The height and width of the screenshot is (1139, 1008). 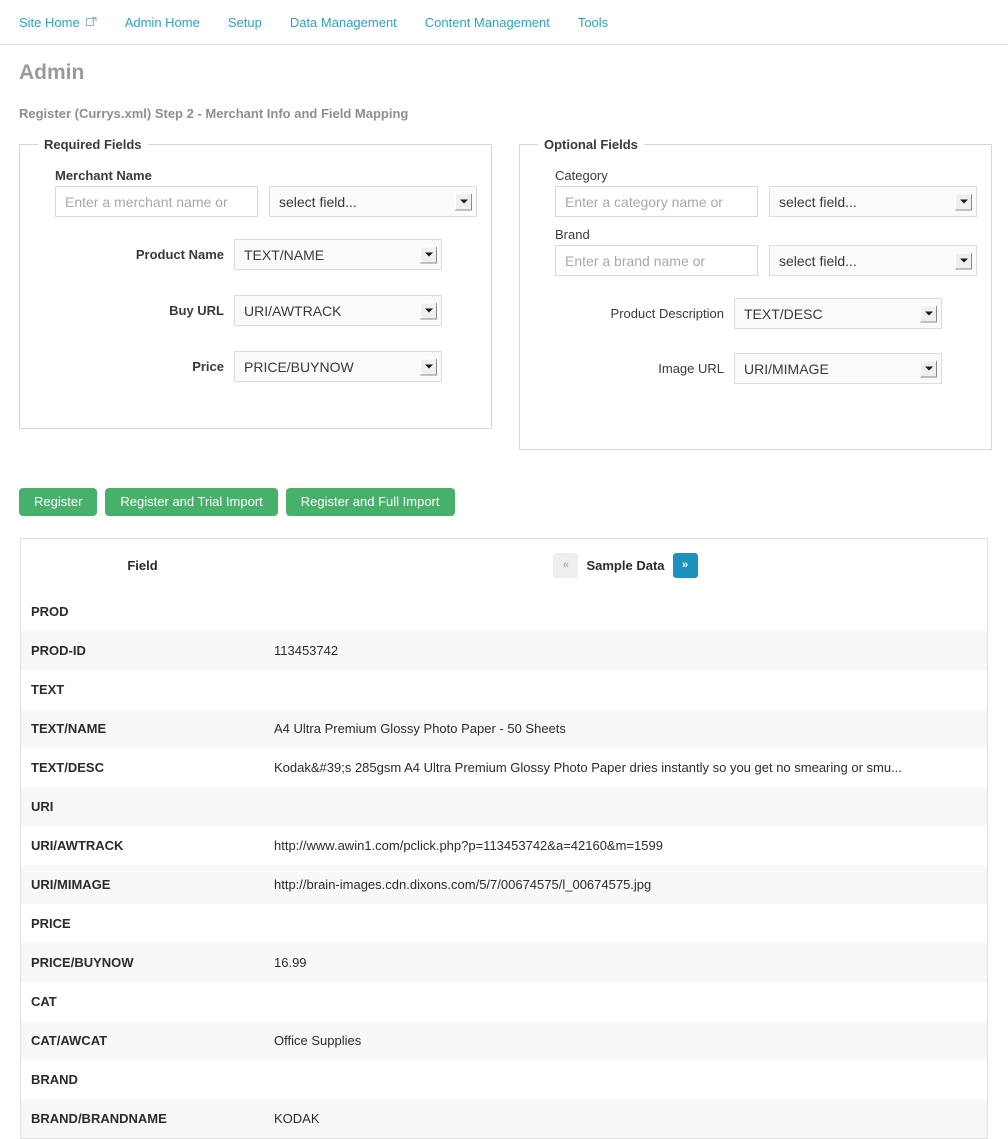 I want to click on required-fields-legend: Required Fields, so click(x=93, y=144).